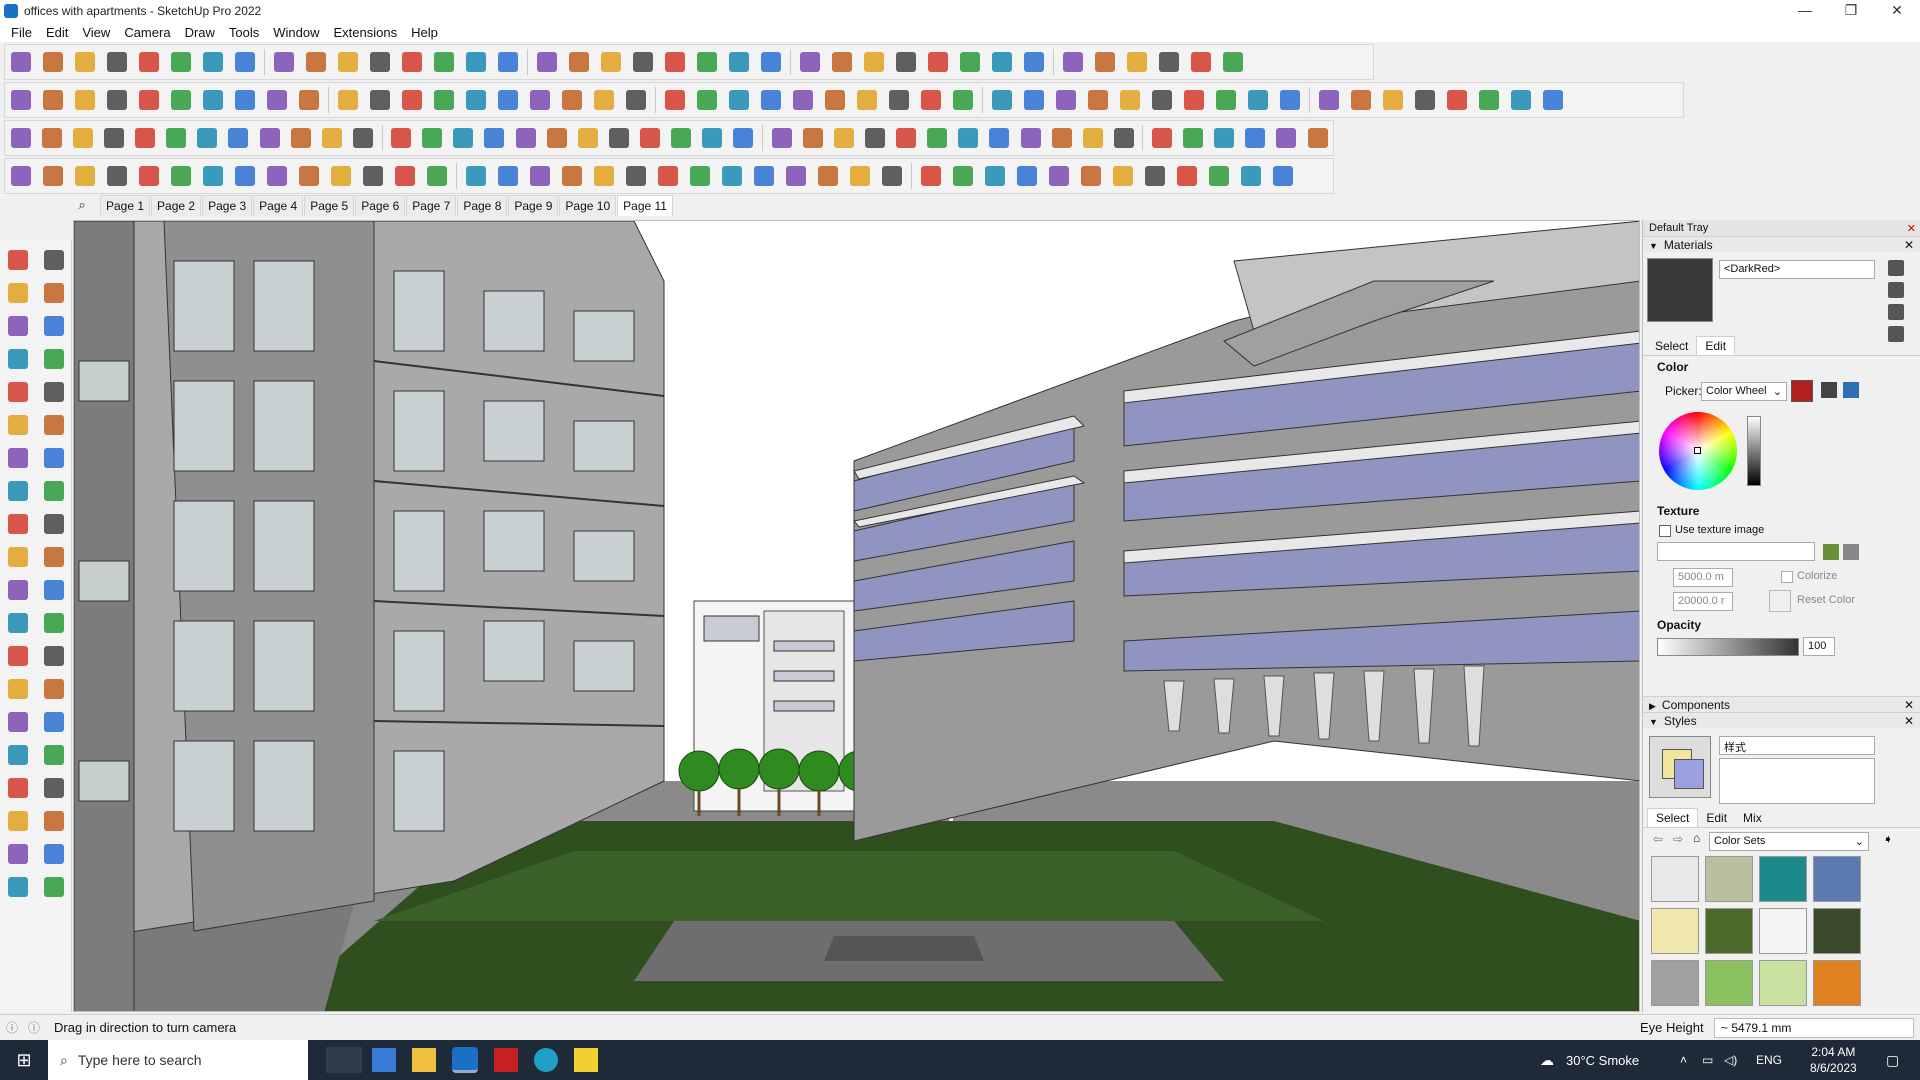 The height and width of the screenshot is (1080, 1920). I want to click on menu-edit: Edit, so click(57, 32).